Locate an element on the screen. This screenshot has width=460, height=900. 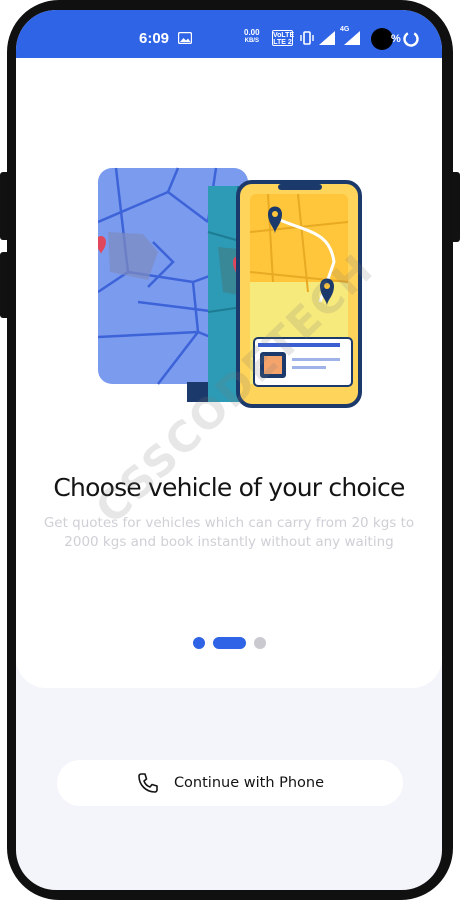
onboarding-title: Choose vehicle of your choice is located at coordinates (229, 487).